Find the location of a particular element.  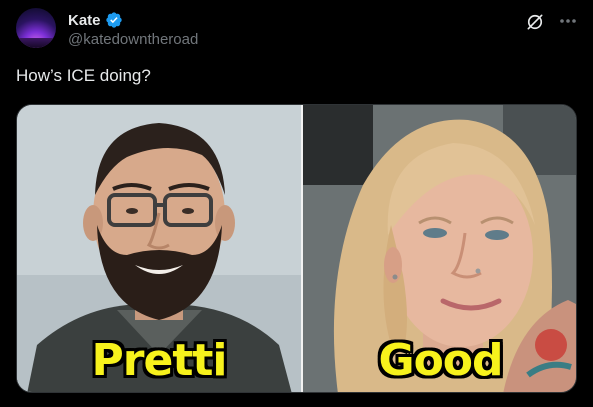

left-caption: Pretti is located at coordinates (159, 360).